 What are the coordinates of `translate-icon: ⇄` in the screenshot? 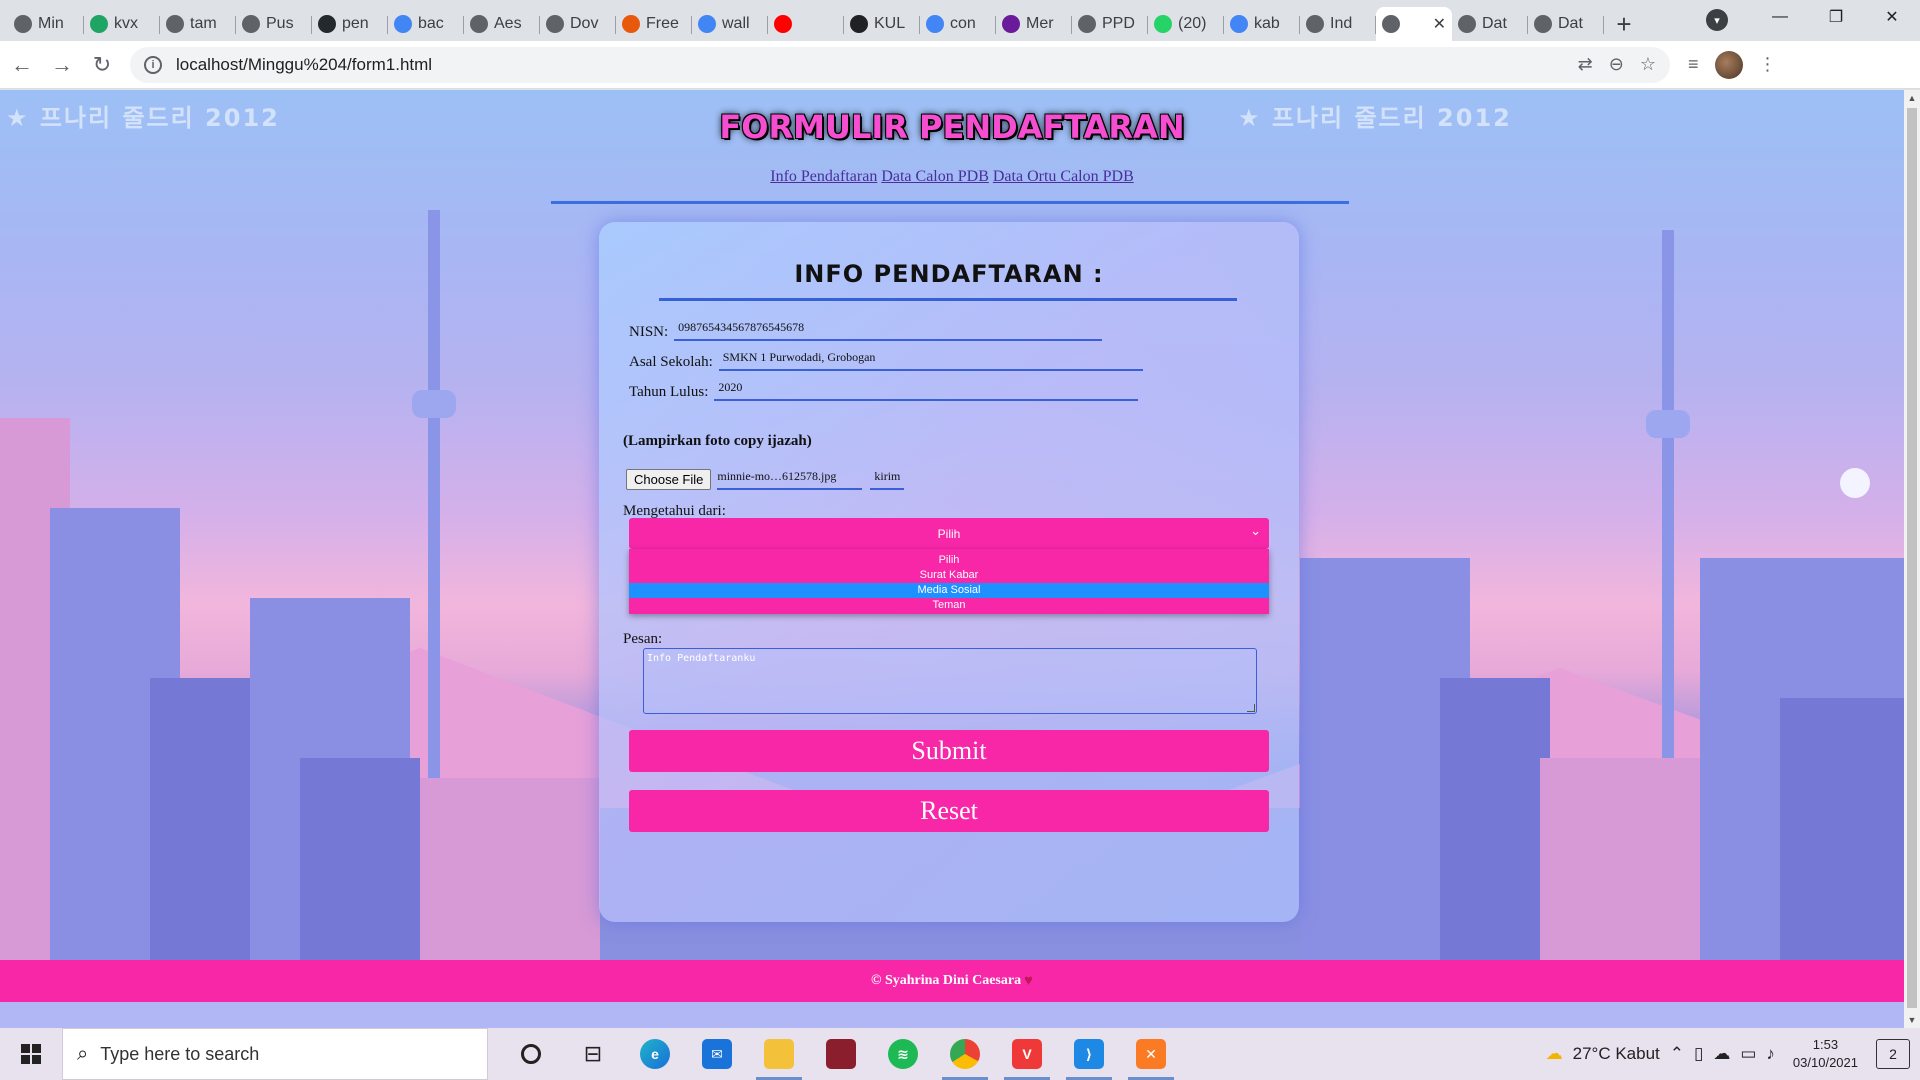 It's located at (1585, 64).